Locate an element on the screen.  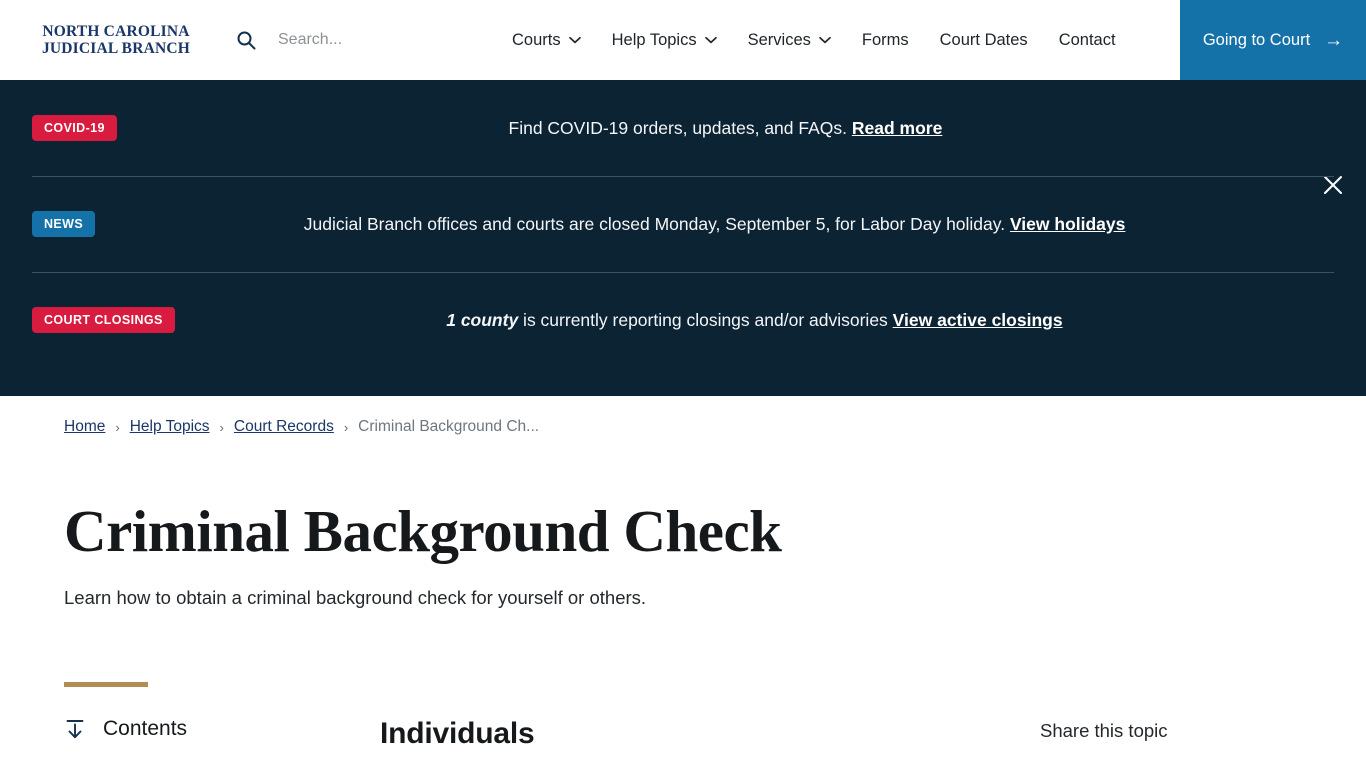
nav-item-services: Services is located at coordinates (789, 40).